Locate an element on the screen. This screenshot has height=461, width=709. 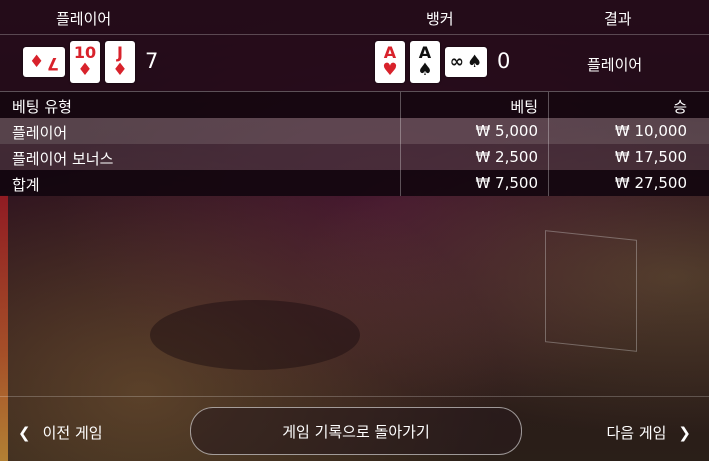
banker-card-3: ∞ ♠ is located at coordinates (466, 62).